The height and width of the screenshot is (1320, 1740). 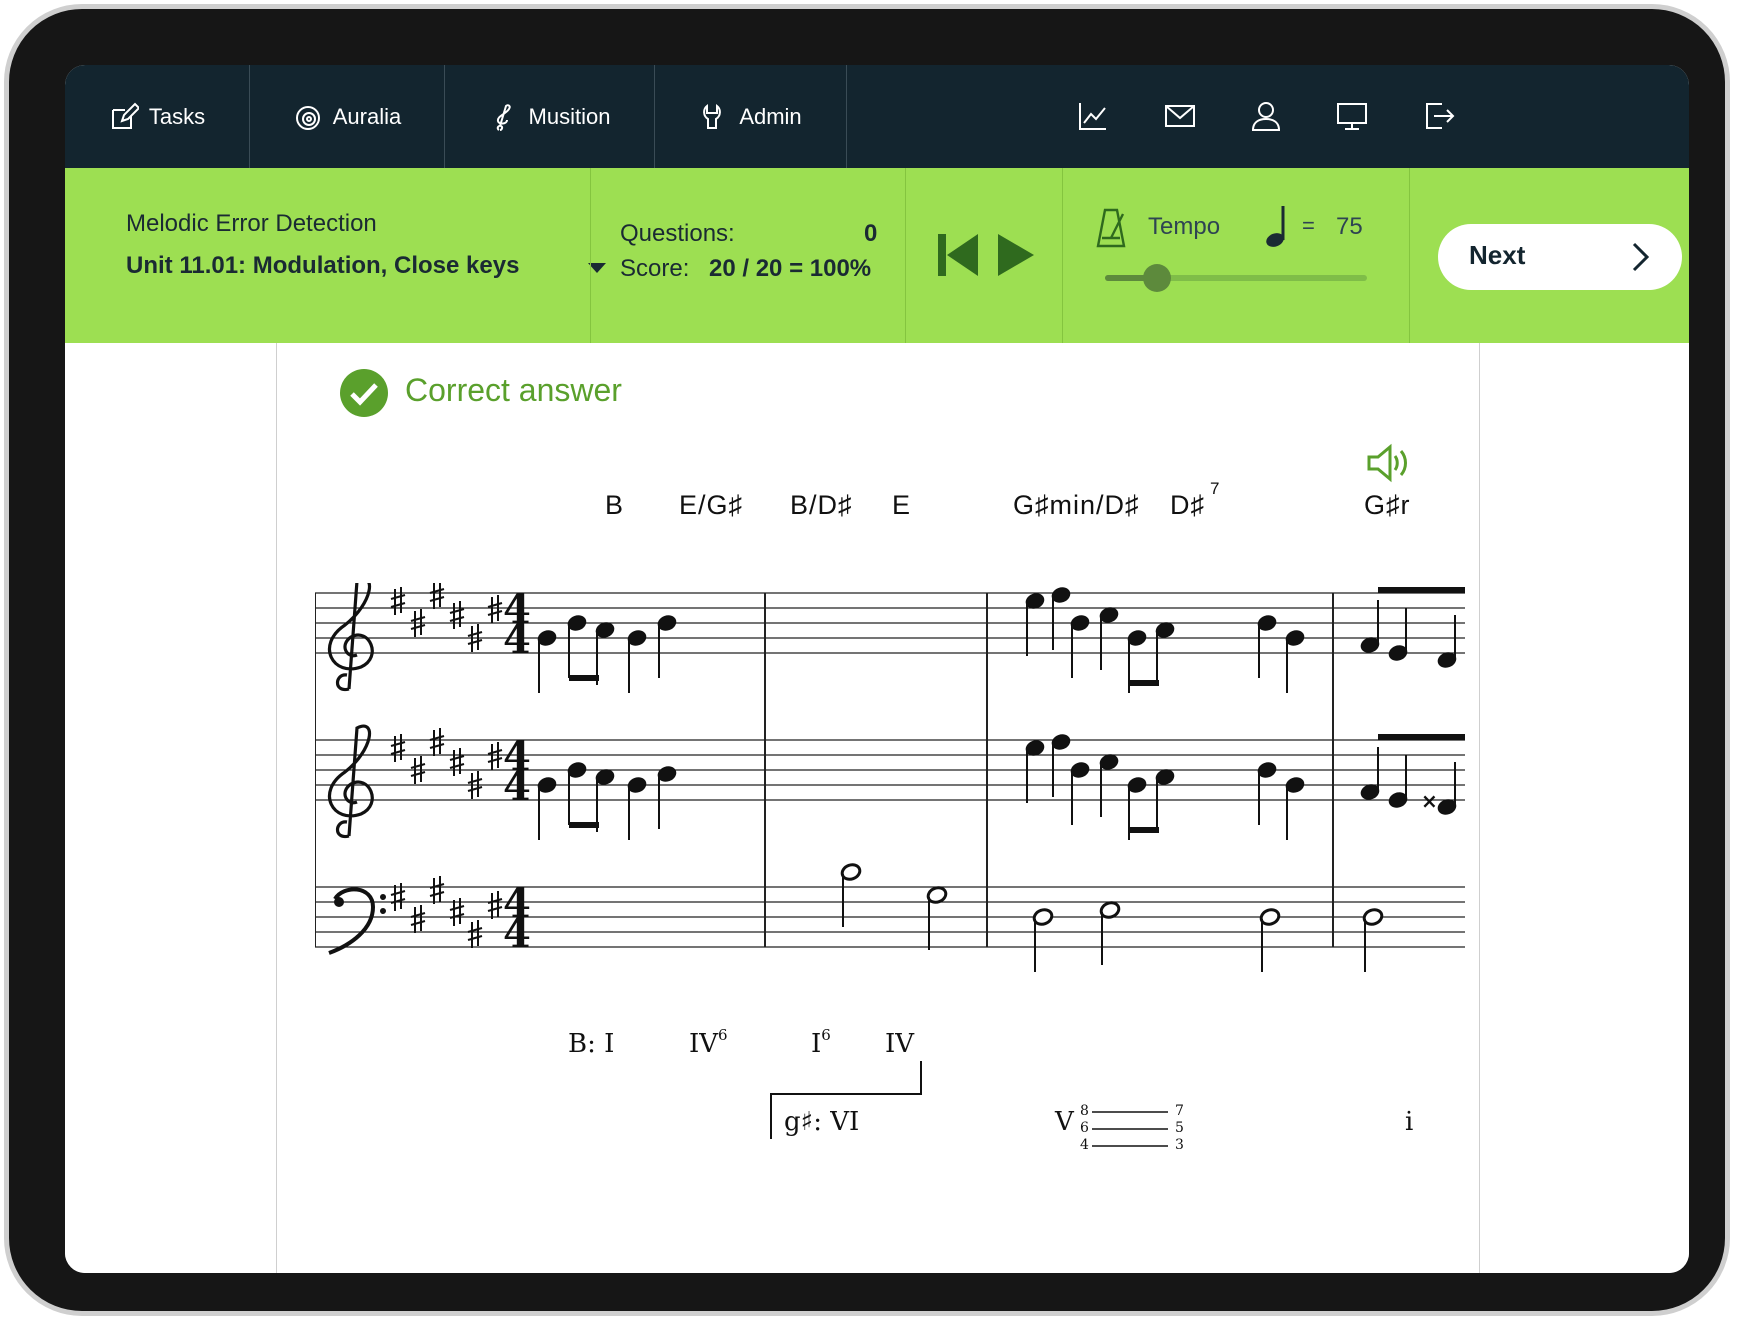 What do you see at coordinates (1429, 801) in the screenshot?
I see `double-sharp-sign: ×` at bounding box center [1429, 801].